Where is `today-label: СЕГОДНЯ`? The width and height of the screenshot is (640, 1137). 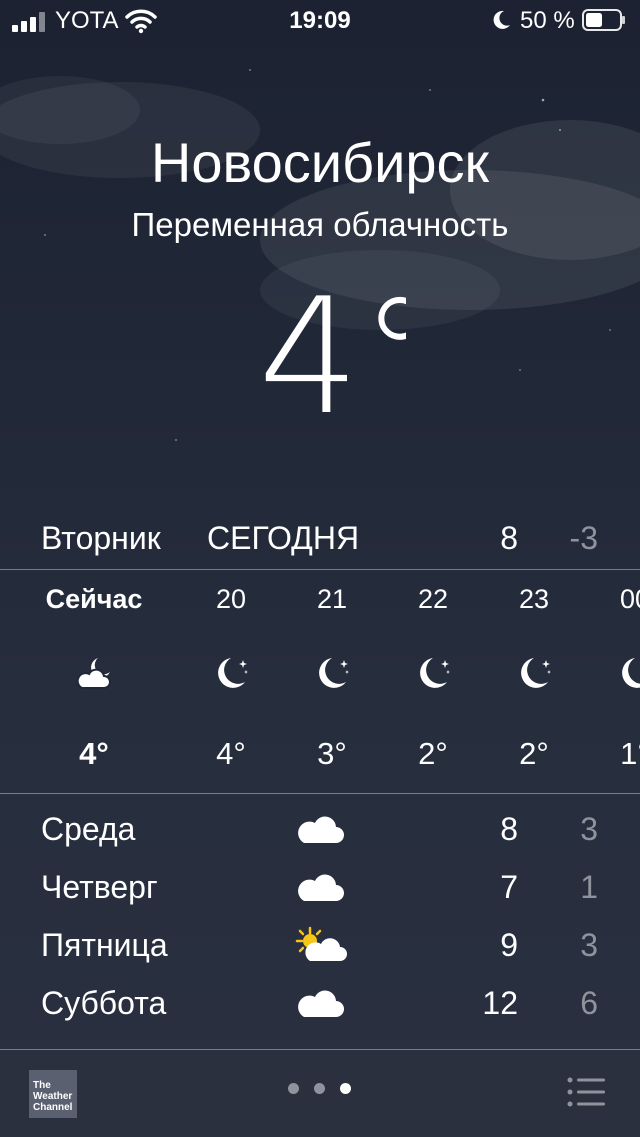
today-label: СЕГОДНЯ is located at coordinates (283, 538).